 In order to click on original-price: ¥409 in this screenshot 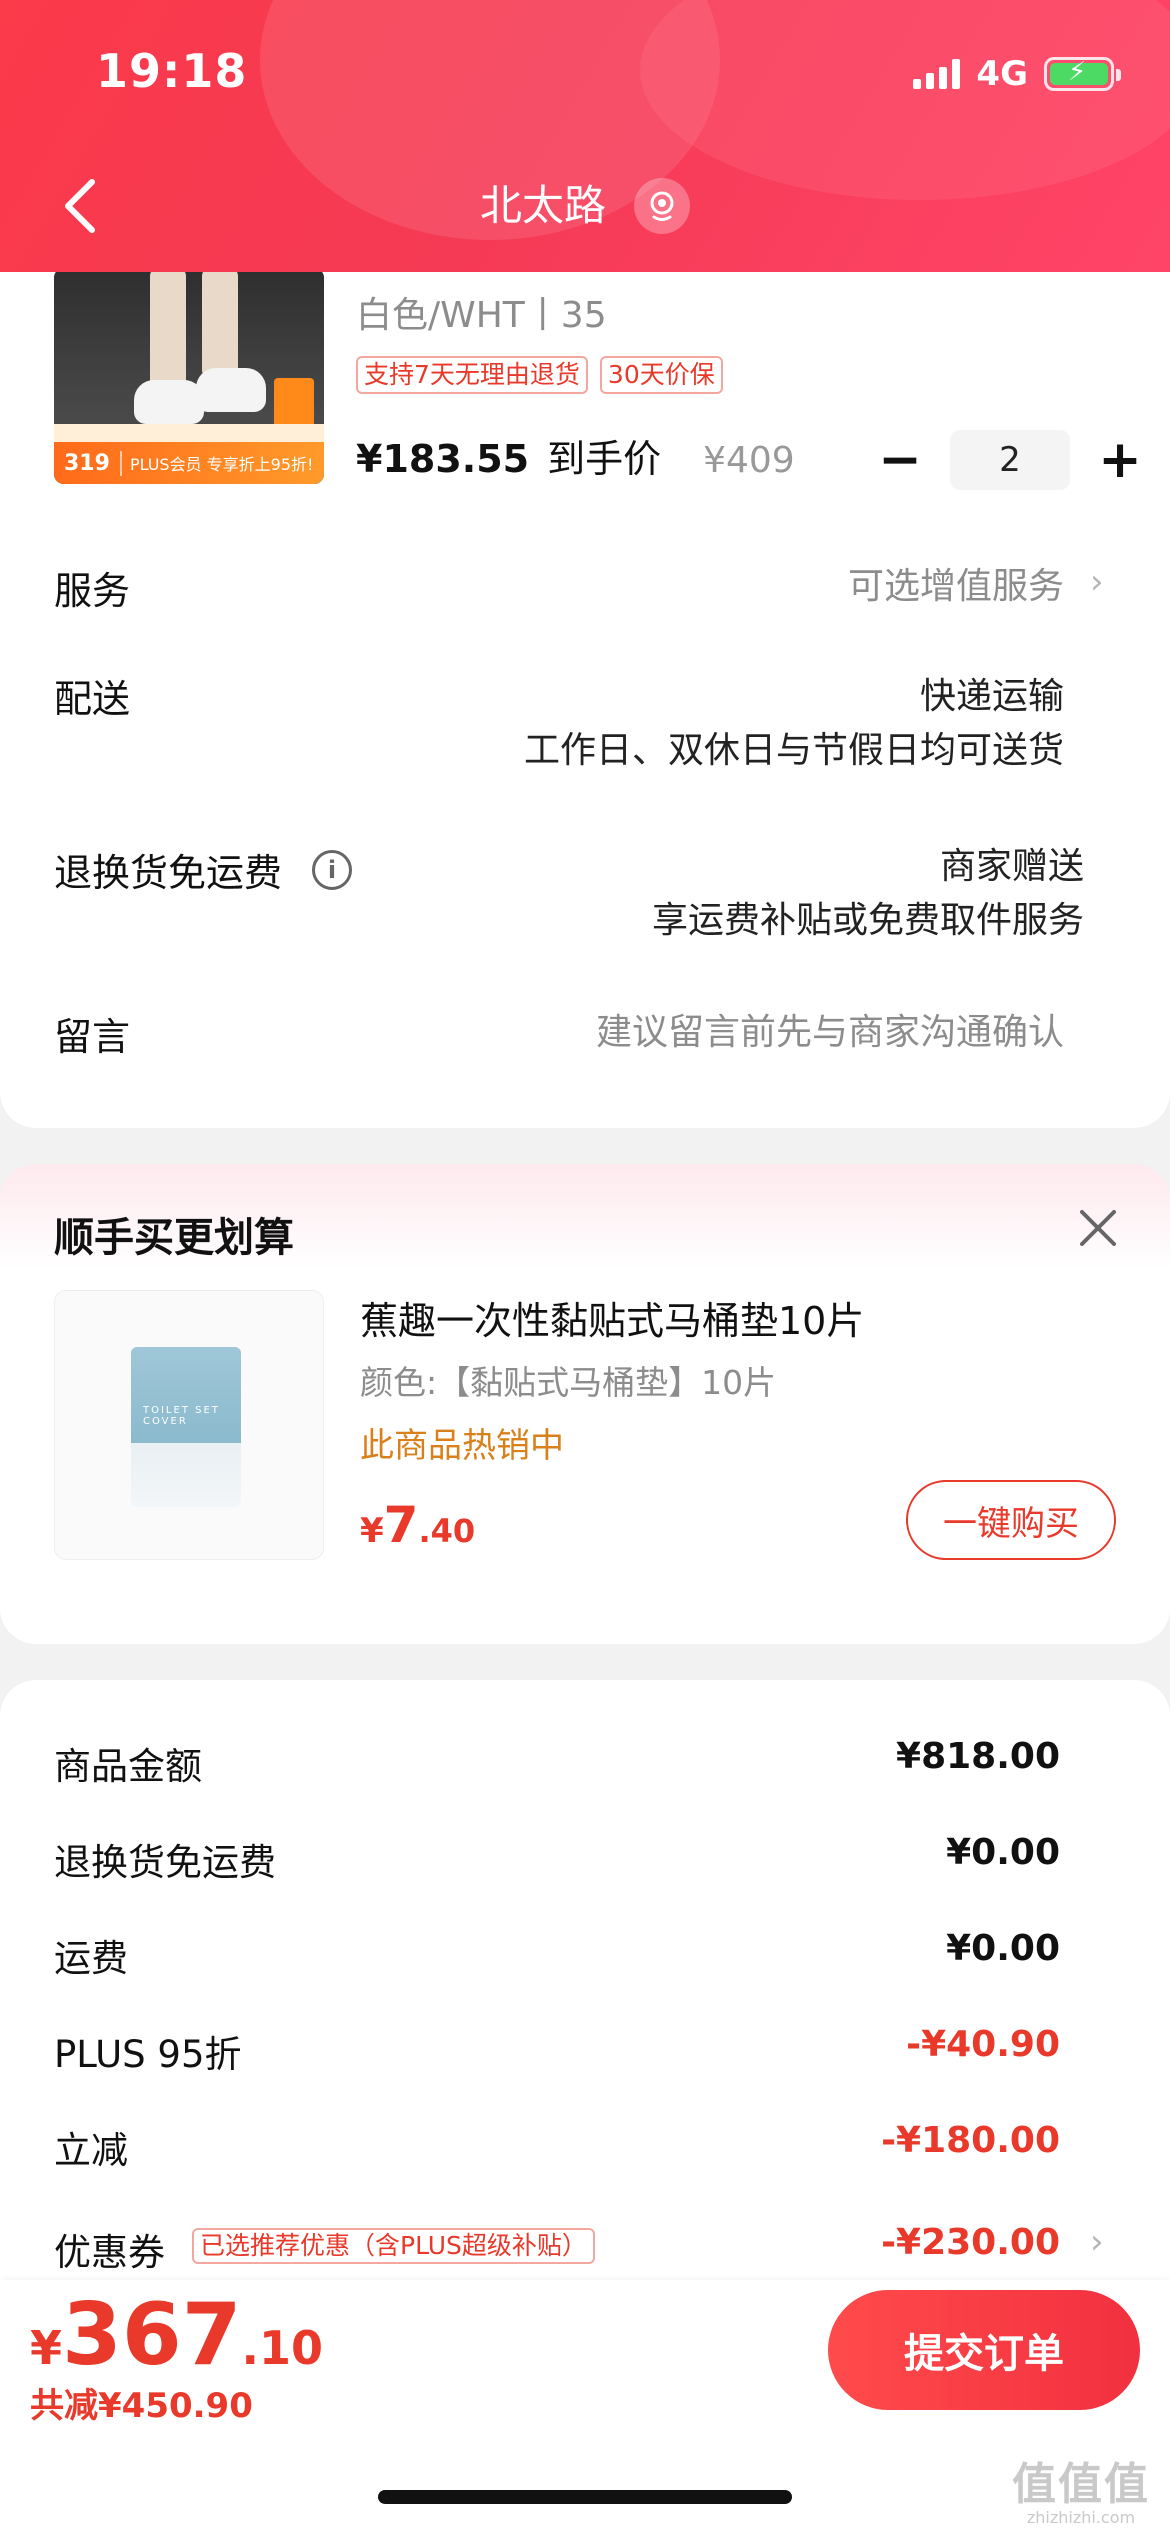, I will do `click(749, 460)`.